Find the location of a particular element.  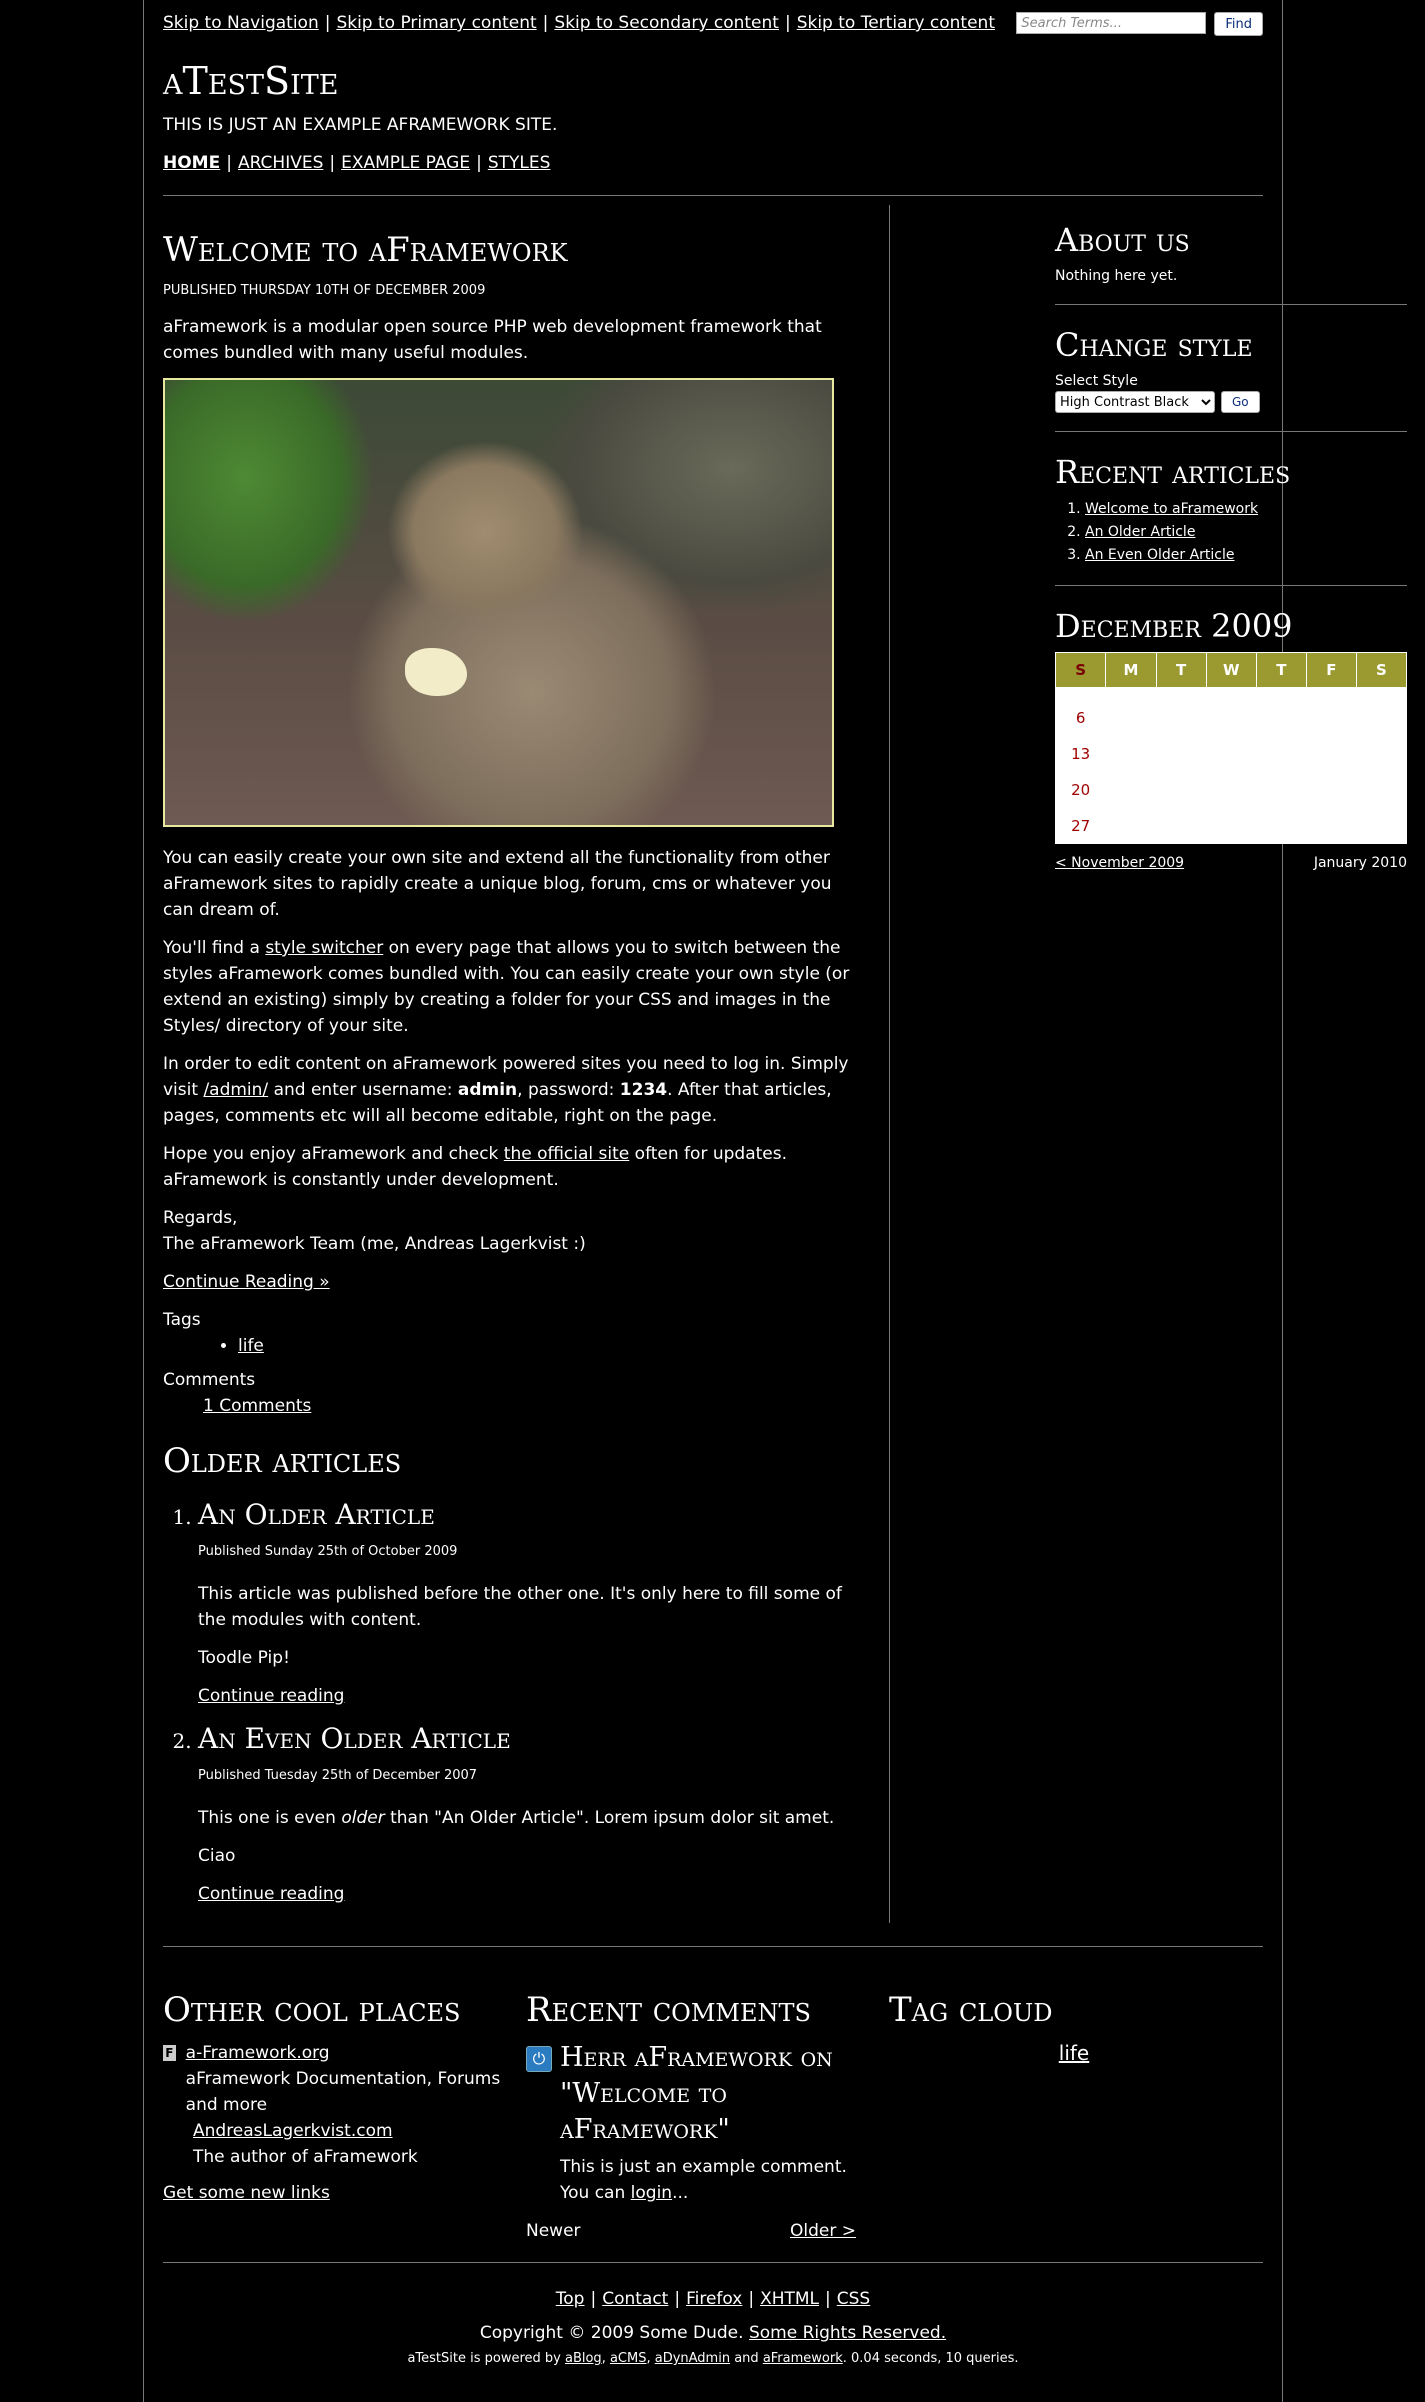

recent-article-item: An Even Older Article is located at coordinates (1246, 555).